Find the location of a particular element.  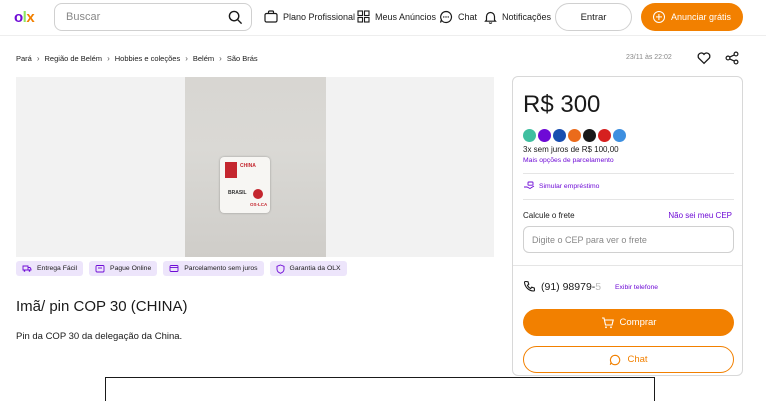

phone-visible: (91) 98979- is located at coordinates (568, 286).